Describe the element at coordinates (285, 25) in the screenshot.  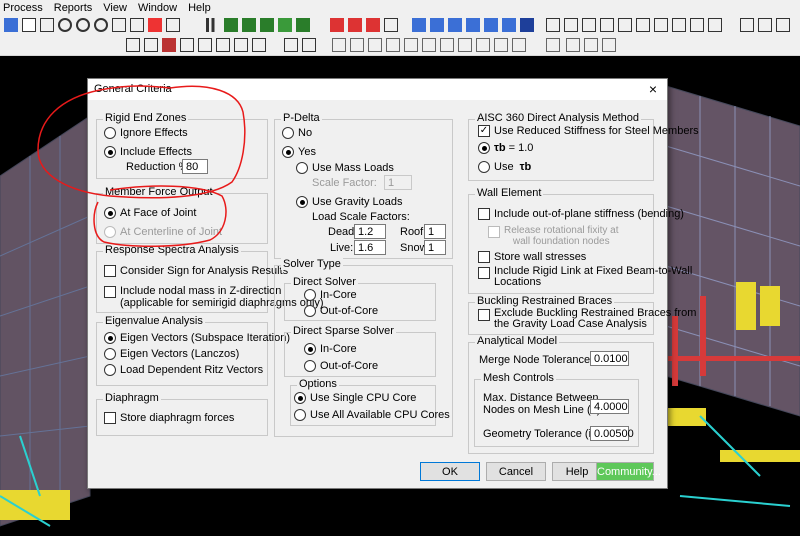
I see `foundation-icon` at that location.